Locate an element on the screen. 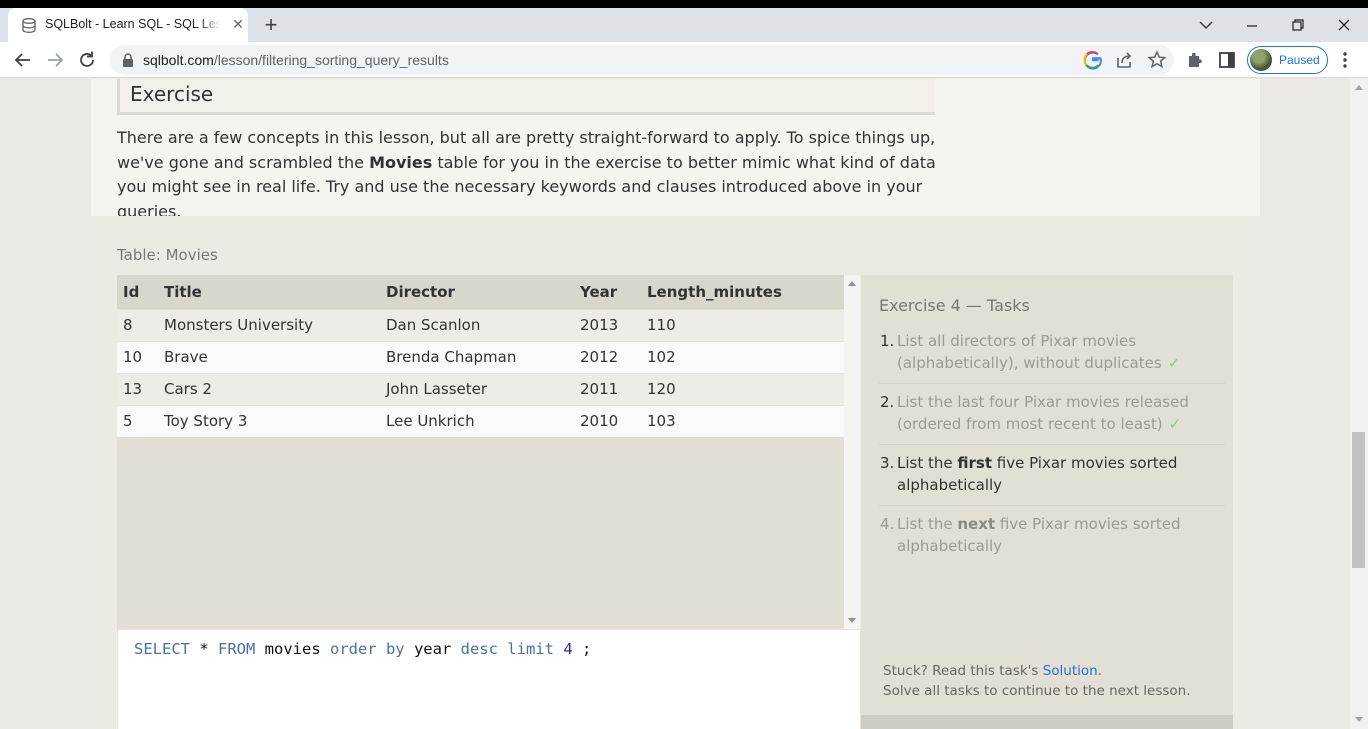 This screenshot has height=729, width=1368. restore-icon is located at coordinates (1298, 25).